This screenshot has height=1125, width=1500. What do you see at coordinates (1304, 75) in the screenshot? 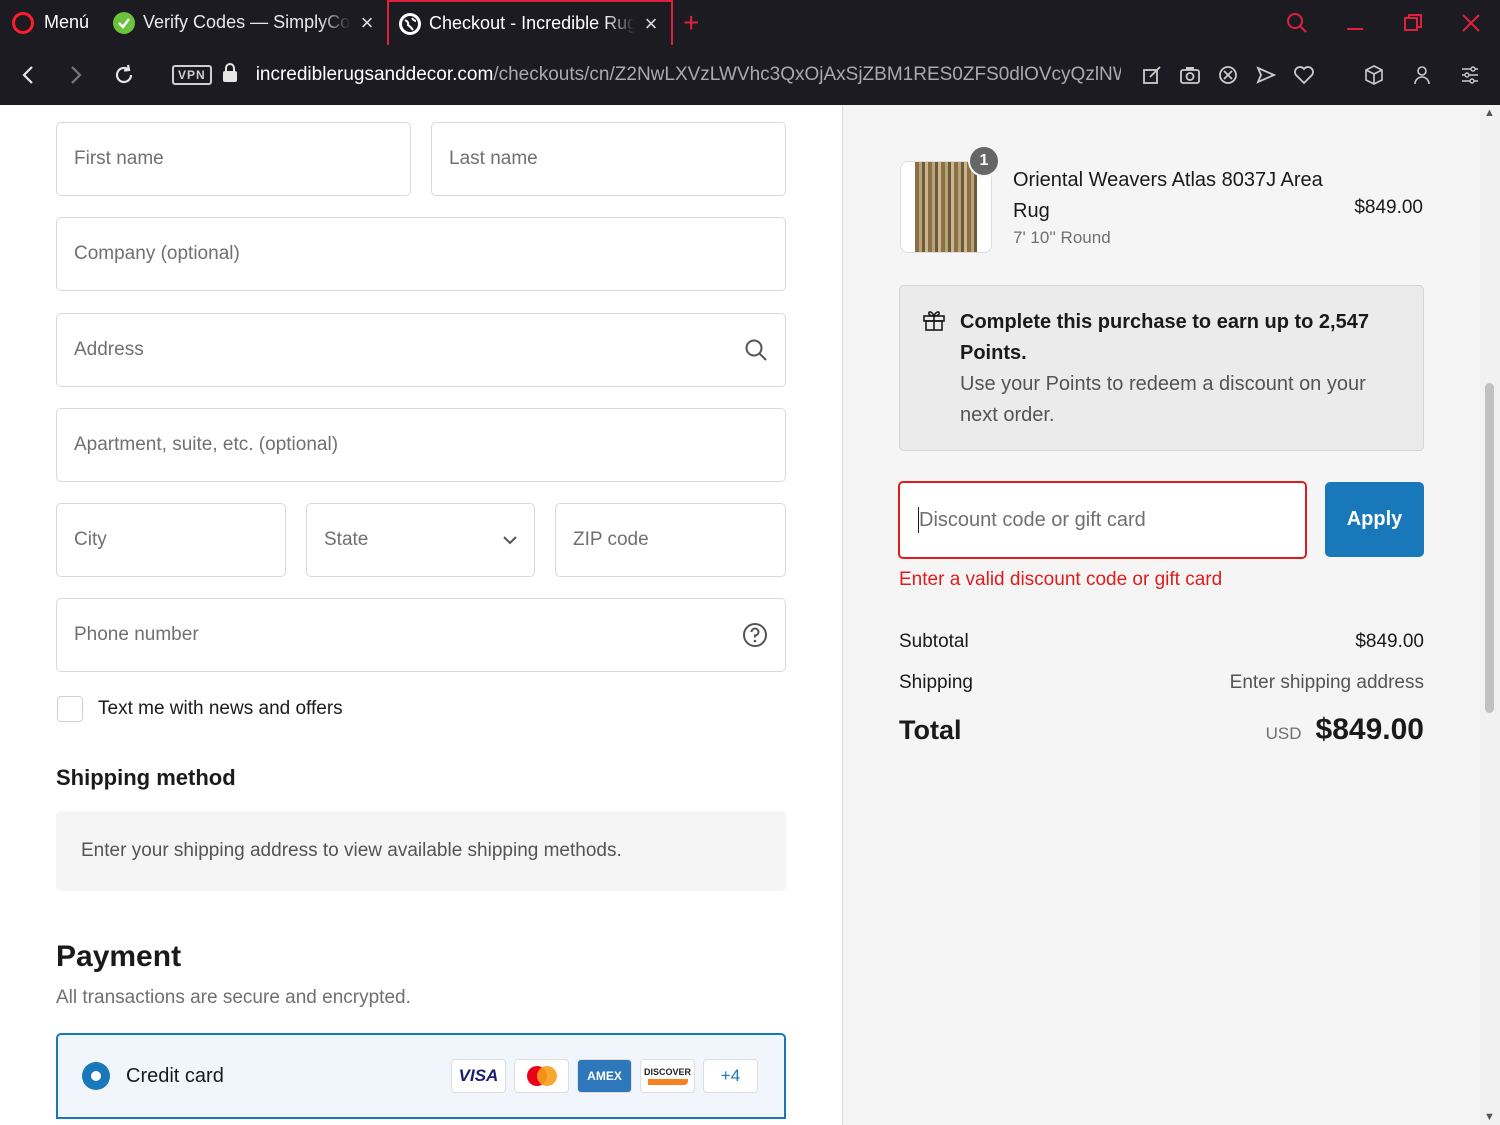
I see `heart-icon` at bounding box center [1304, 75].